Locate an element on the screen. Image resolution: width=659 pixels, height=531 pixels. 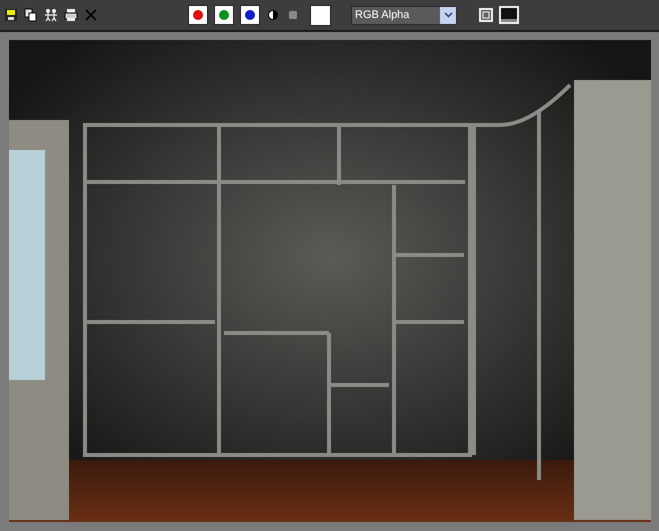
print-icon is located at coordinates (71, 15).